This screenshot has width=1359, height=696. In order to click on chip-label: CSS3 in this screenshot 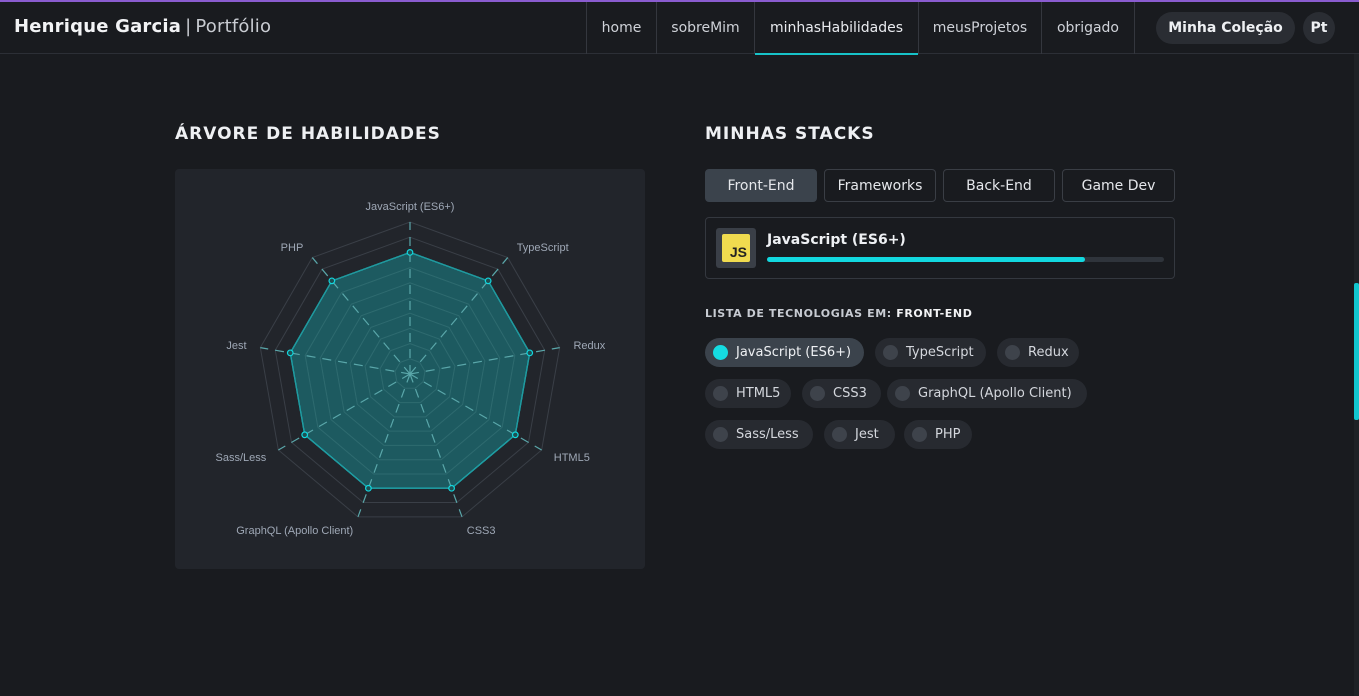, I will do `click(850, 393)`.